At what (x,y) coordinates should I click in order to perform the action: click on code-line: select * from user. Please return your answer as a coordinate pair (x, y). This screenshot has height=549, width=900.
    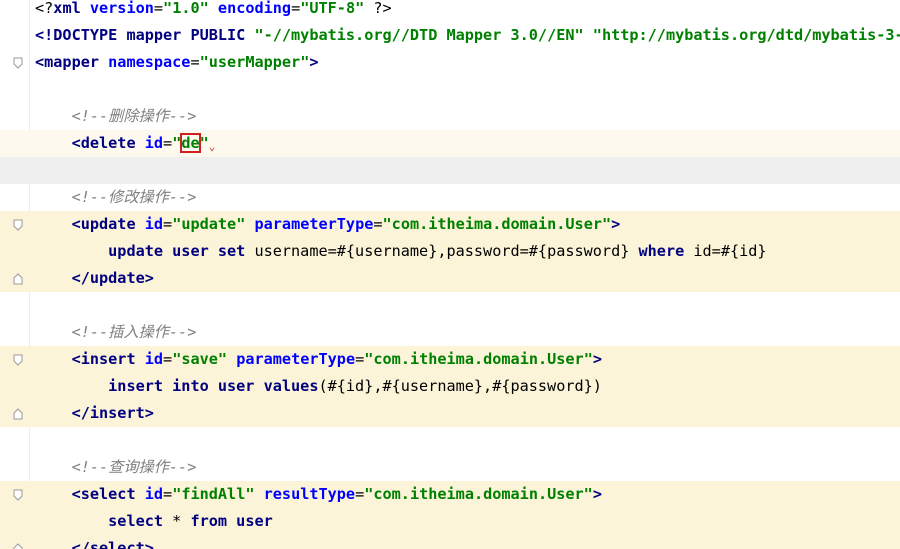
    Looking at the image, I should click on (450, 521).